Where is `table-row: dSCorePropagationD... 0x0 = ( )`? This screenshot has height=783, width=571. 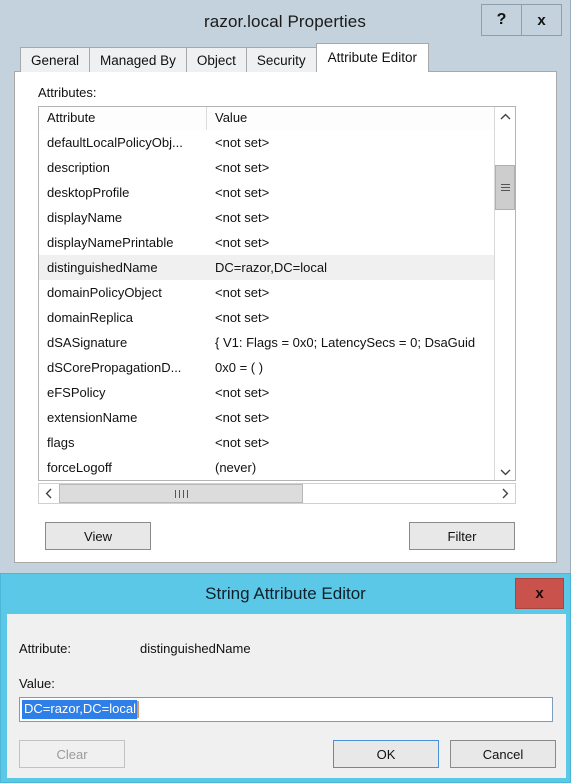 table-row: dSCorePropagationD... 0x0 = ( ) is located at coordinates (277, 367).